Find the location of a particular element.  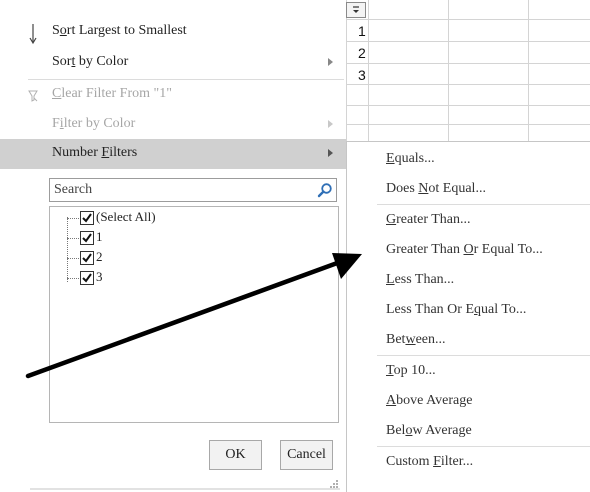

menu-item-label: Number Filters is located at coordinates (95, 152).